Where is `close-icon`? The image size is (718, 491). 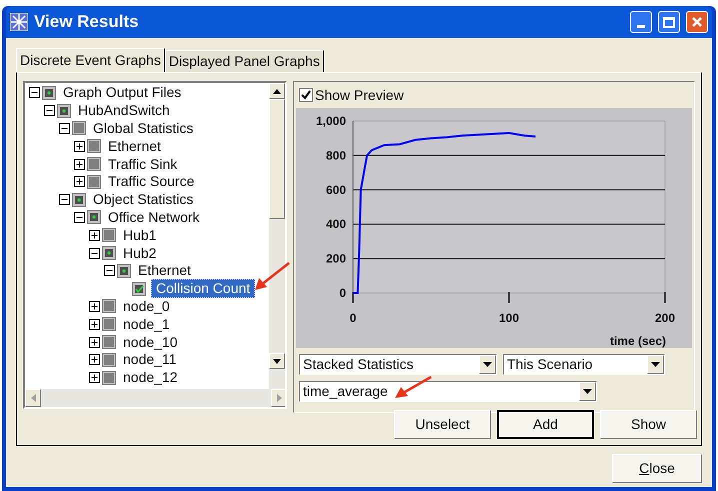
close-icon is located at coordinates (697, 22).